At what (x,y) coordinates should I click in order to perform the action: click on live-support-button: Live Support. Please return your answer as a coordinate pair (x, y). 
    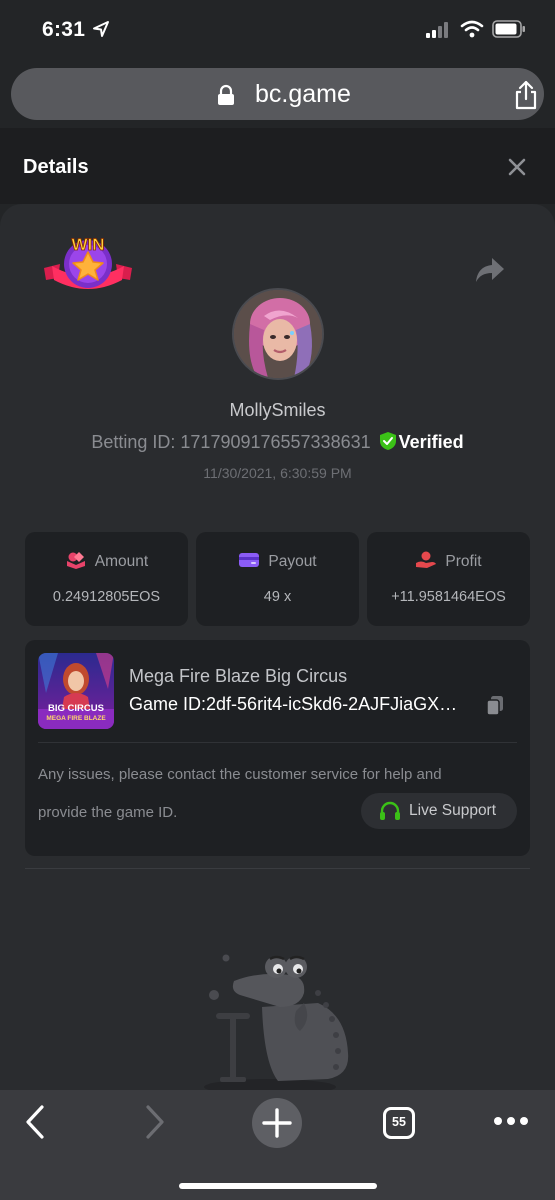
    Looking at the image, I should click on (439, 811).